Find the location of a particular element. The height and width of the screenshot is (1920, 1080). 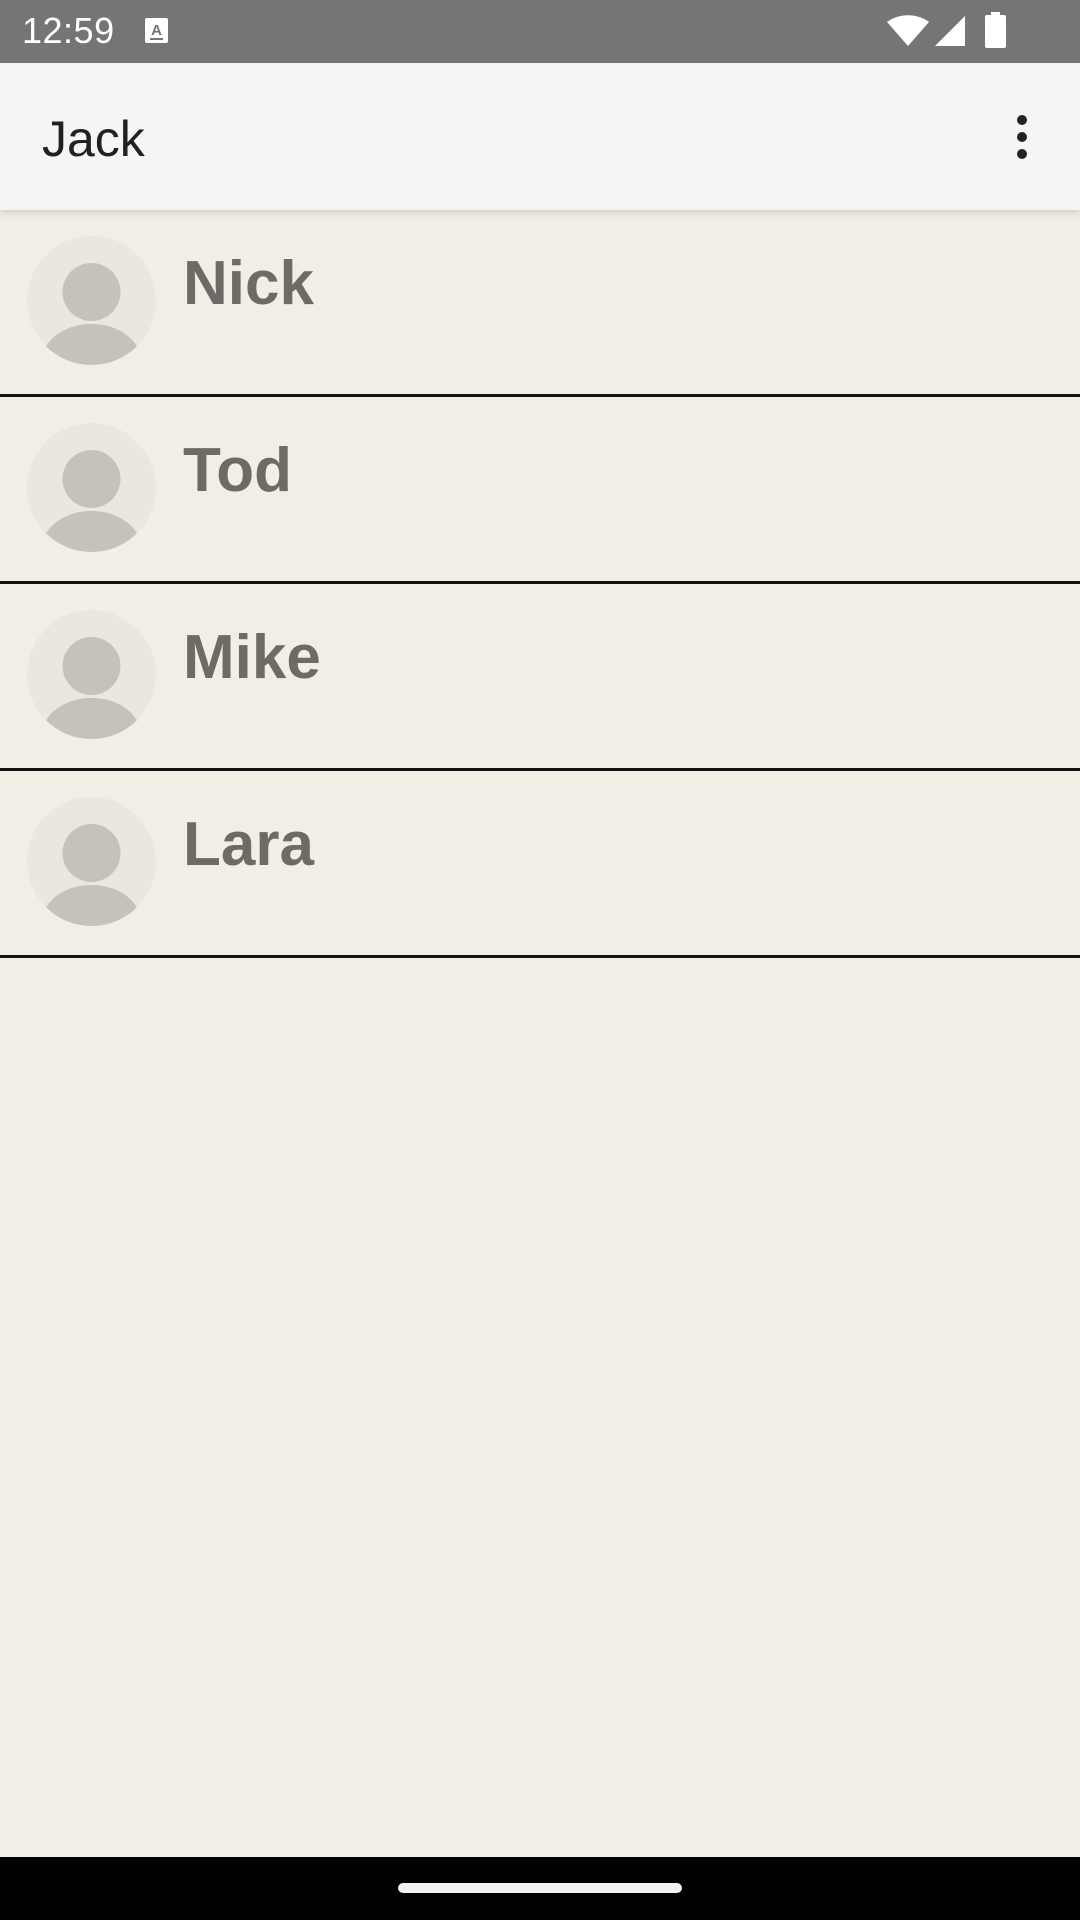

more-vert-icon is located at coordinates (1022, 137).